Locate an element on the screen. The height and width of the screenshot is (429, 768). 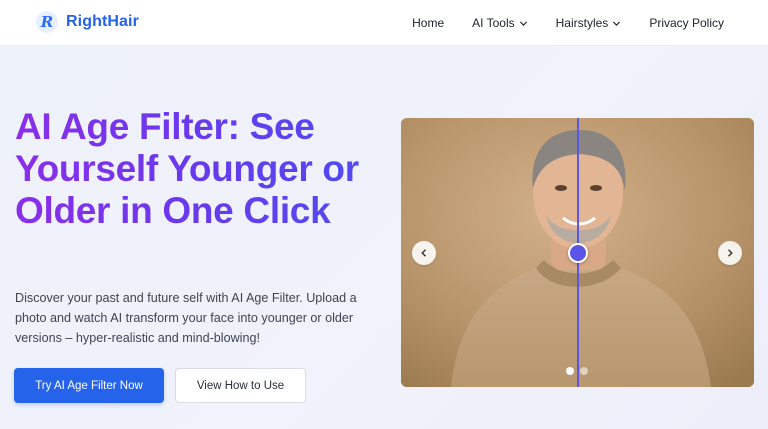
try-age-filter-button: Try AI Age Filter Now is located at coordinates (89, 385).